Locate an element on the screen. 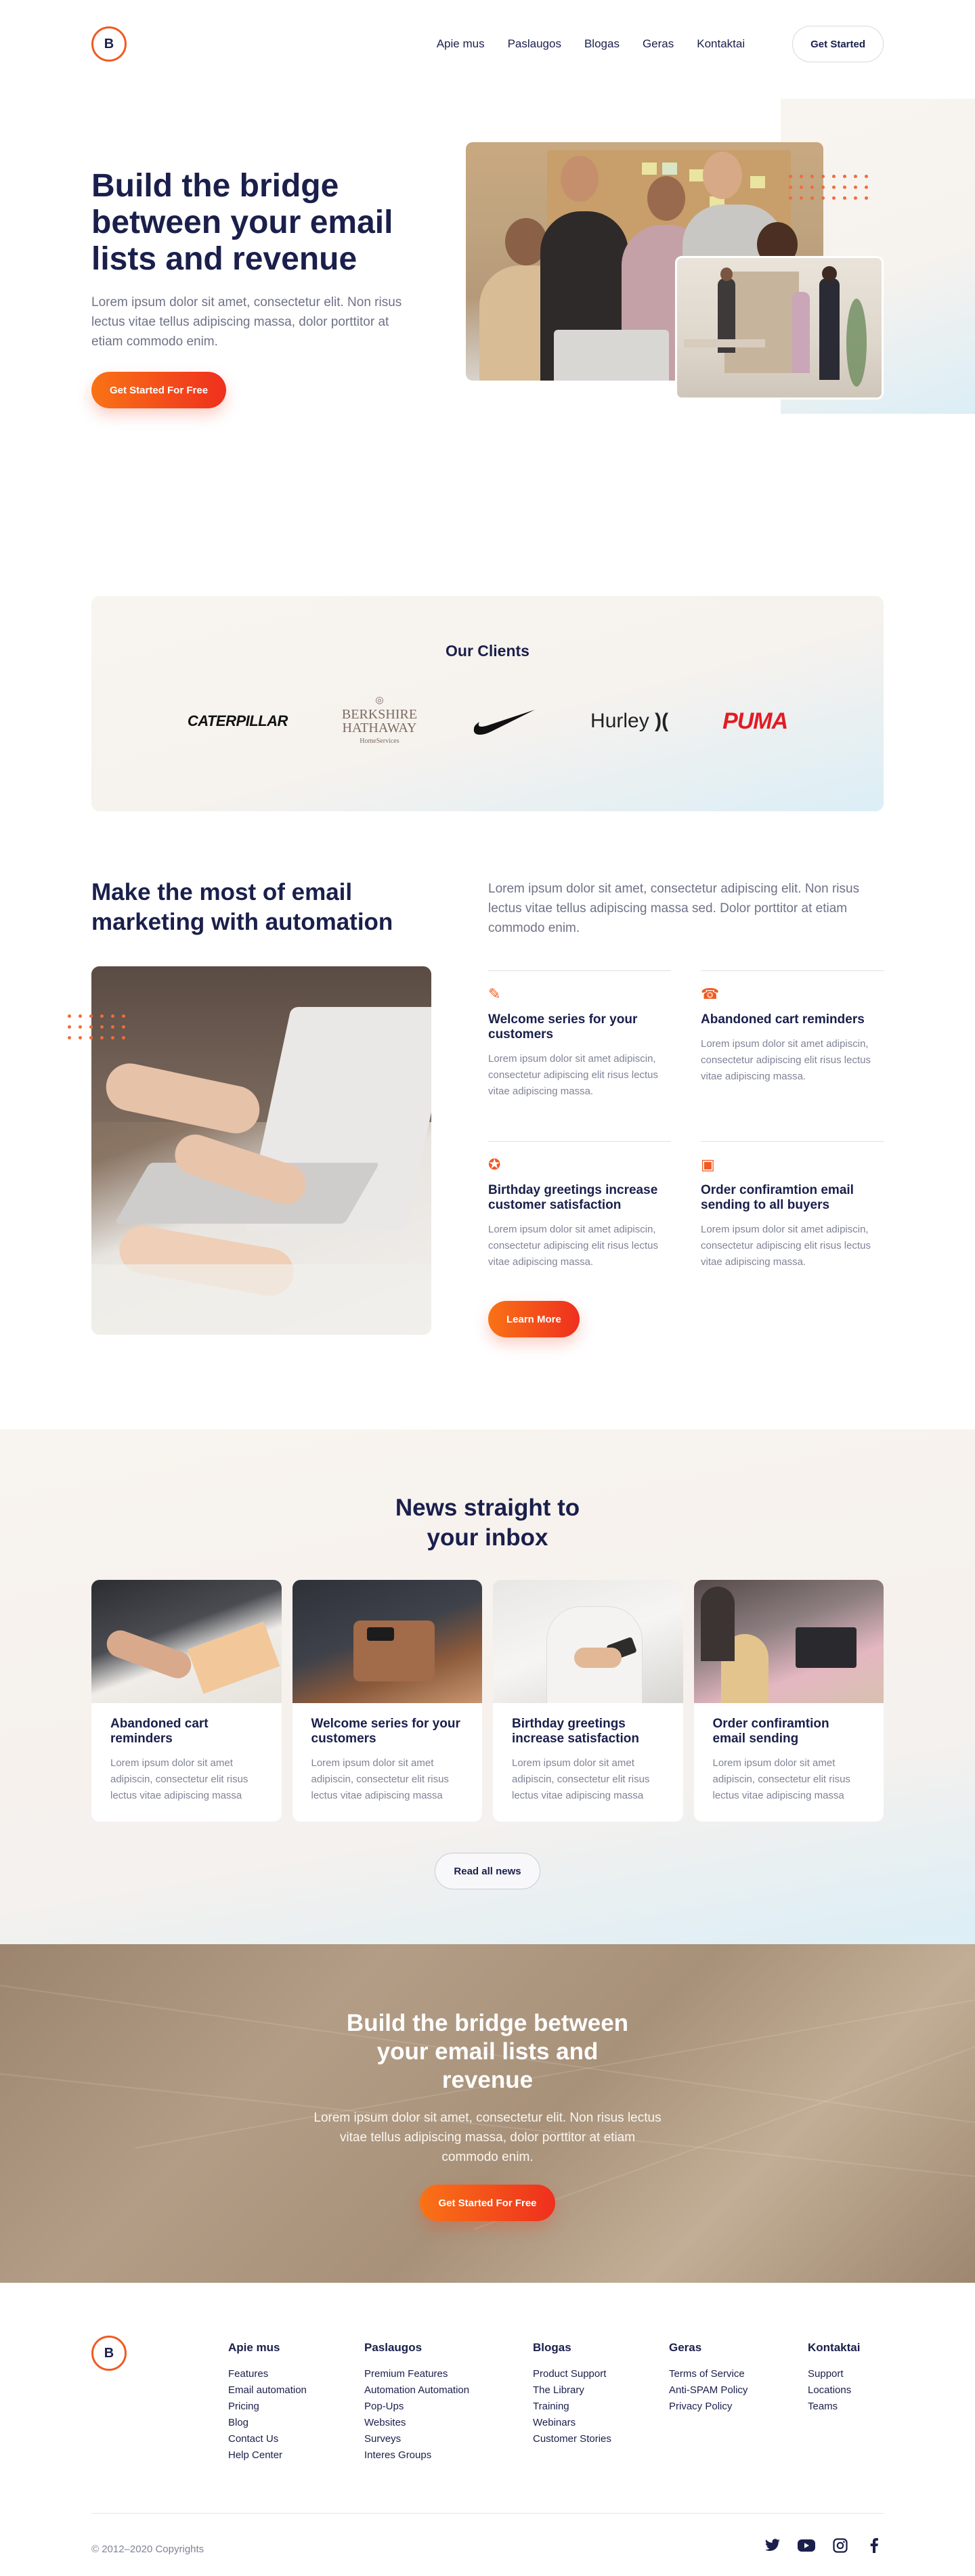 This screenshot has height=2576, width=975. youtube-icon is located at coordinates (807, 2545).